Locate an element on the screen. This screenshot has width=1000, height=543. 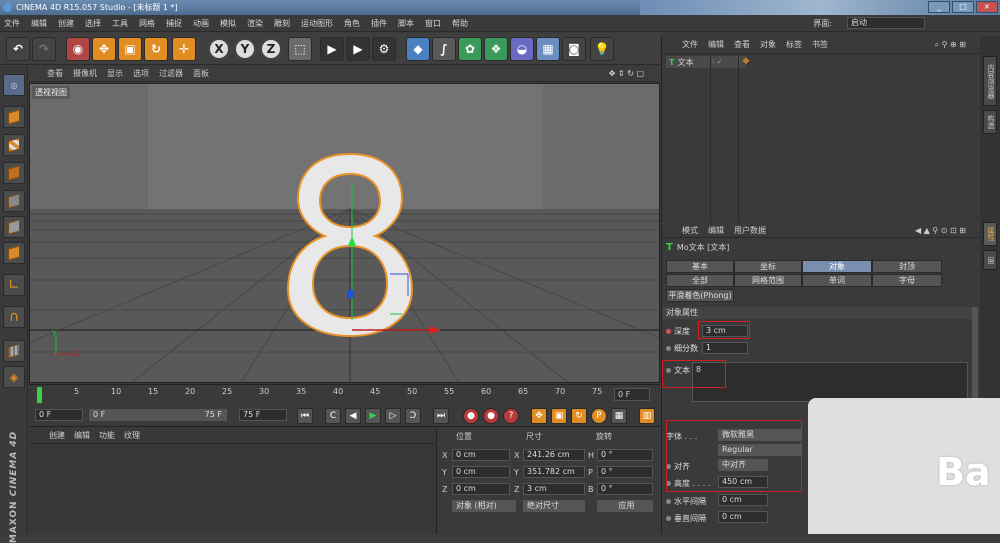
deformer-icon: ◒ is located at coordinates (522, 49).